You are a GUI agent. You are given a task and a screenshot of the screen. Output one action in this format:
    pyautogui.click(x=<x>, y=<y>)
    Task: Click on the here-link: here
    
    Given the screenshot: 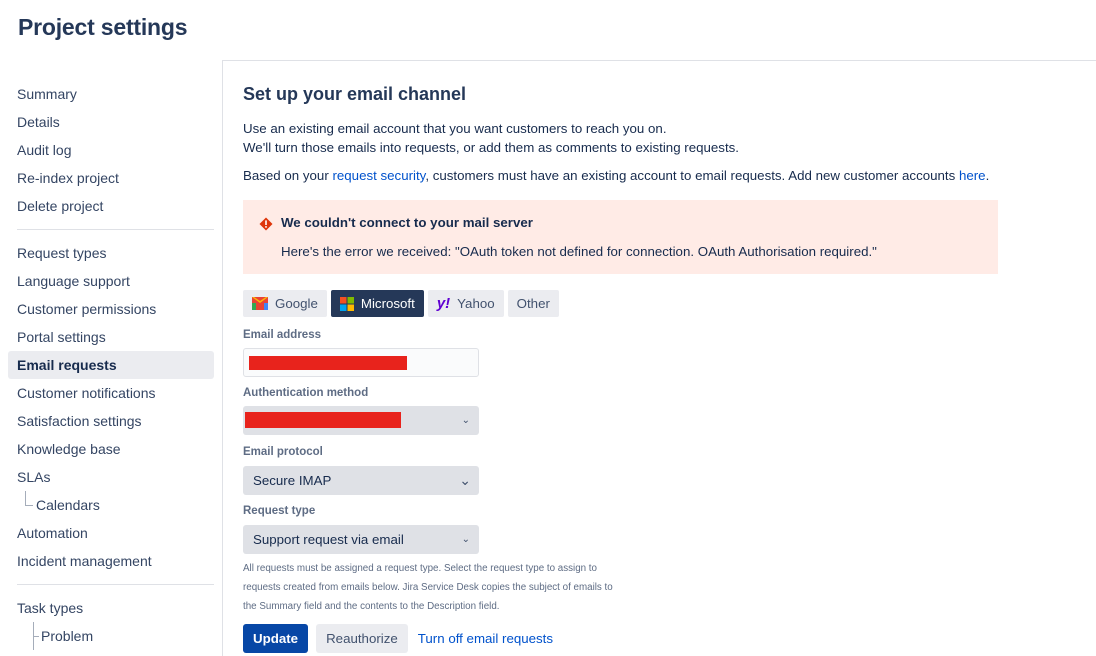 What is the action you would take?
    pyautogui.click(x=972, y=175)
    